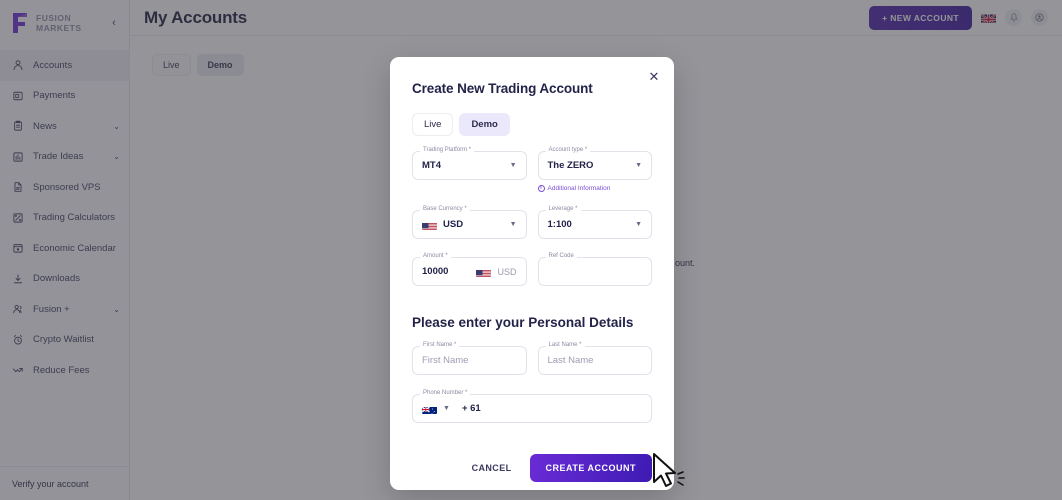  Describe the element at coordinates (568, 149) in the screenshot. I see `account-type-label: Account type *` at that location.